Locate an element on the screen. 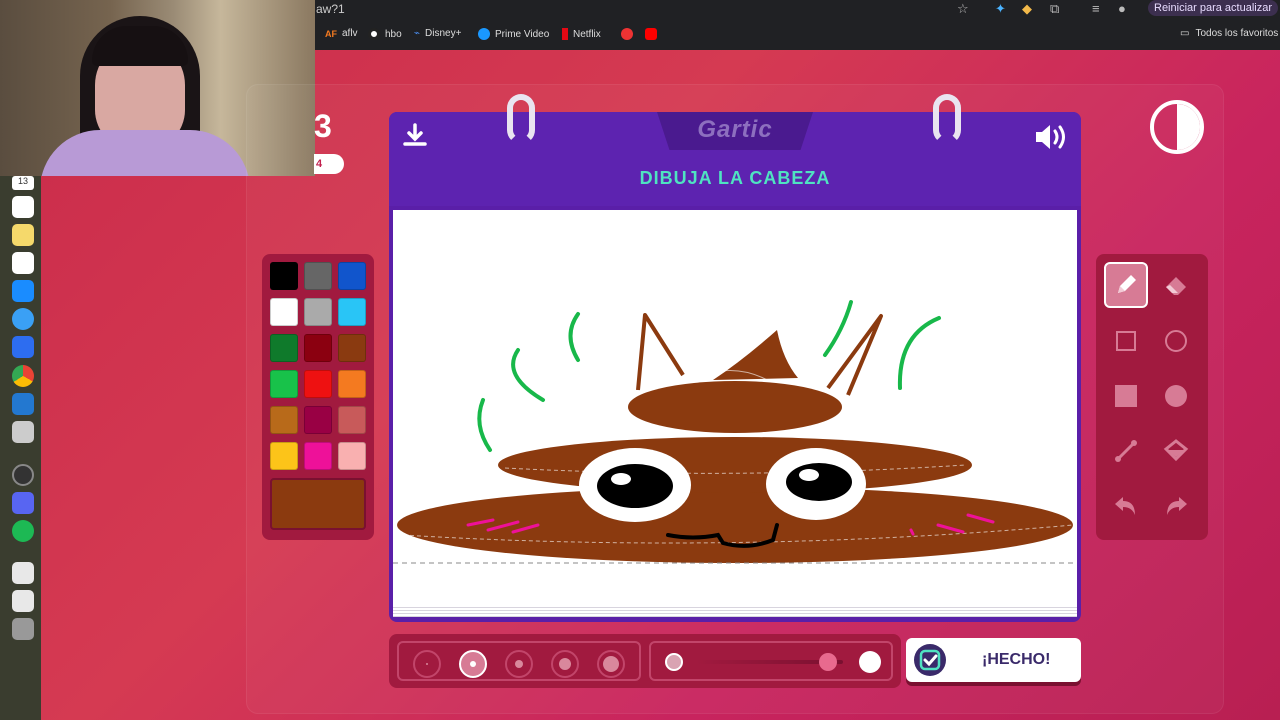  circle-outline-icon is located at coordinates (1176, 341).